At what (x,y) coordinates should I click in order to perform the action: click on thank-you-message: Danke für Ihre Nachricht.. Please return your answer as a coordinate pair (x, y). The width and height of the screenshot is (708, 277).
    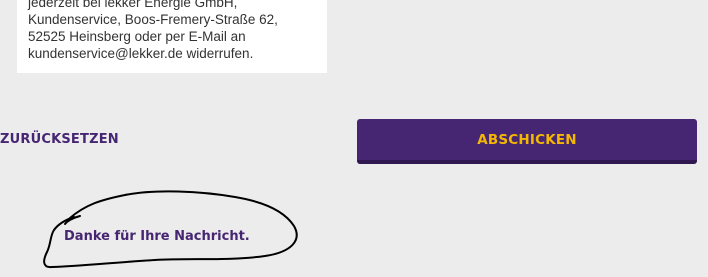
    Looking at the image, I should click on (157, 236).